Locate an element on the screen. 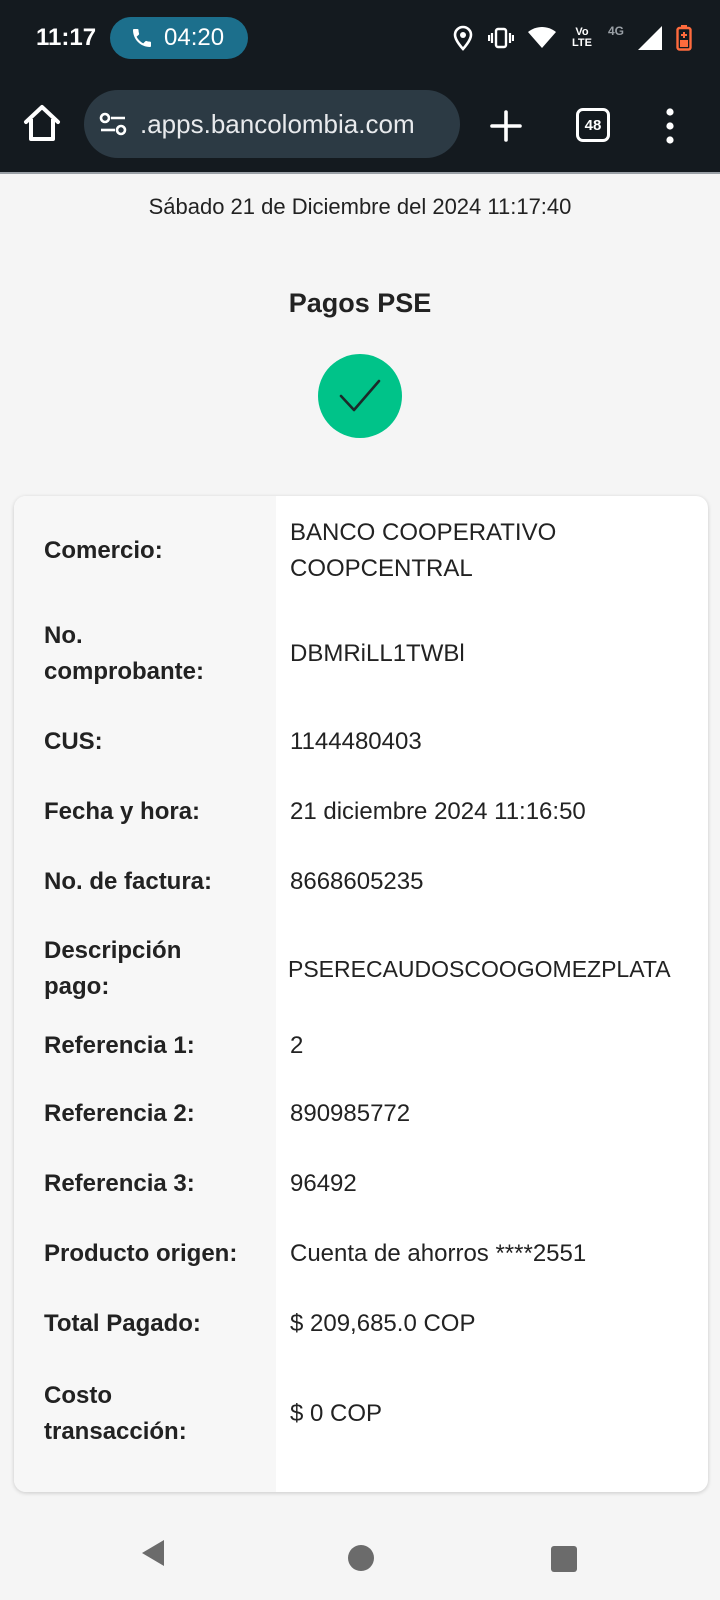 The image size is (720, 1600). detail-value: $ 209,685.0 COP is located at coordinates (383, 1323).